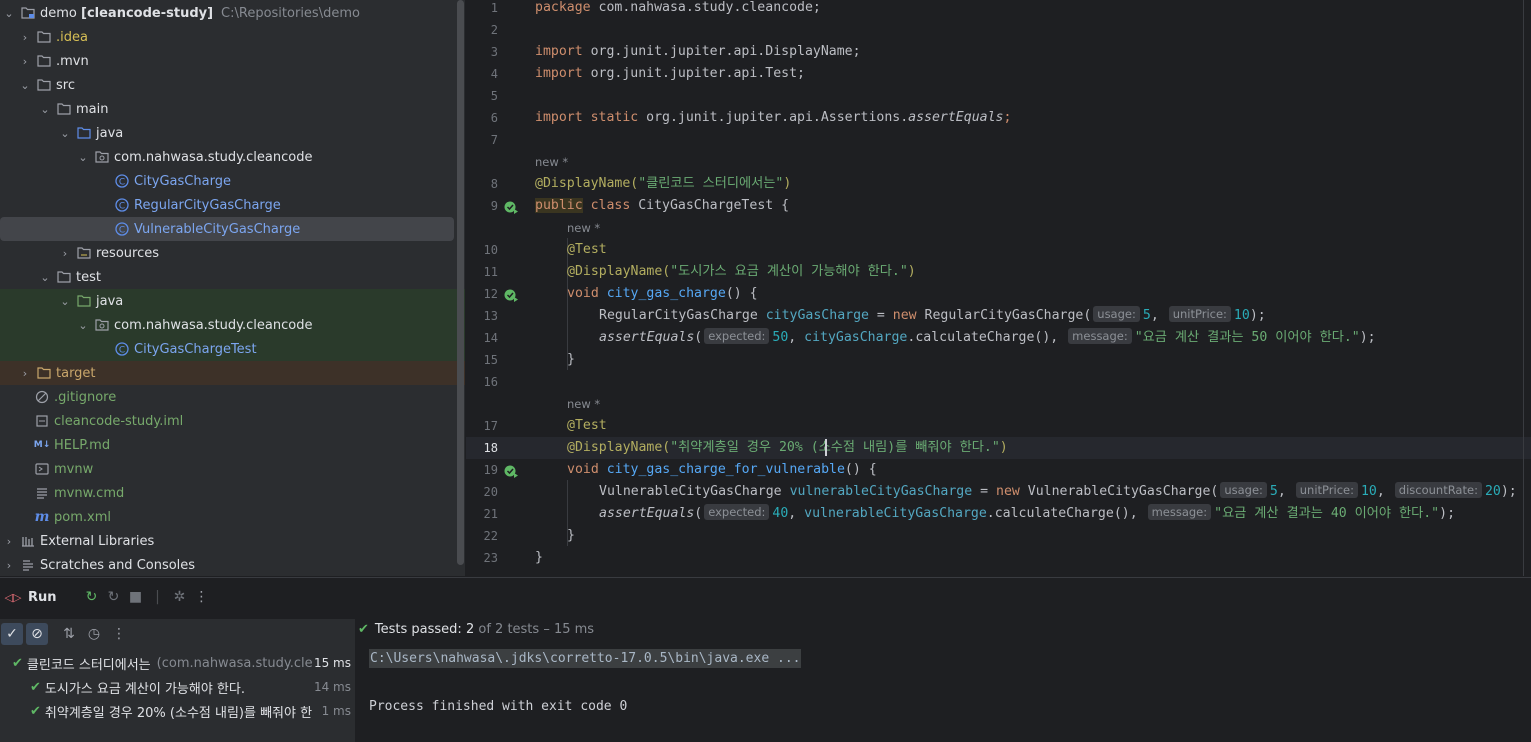  Describe the element at coordinates (177, 687) in the screenshot. I see `test-case-row: ✔ 도시가스 요금 계산이 가능해야 한다. 14 ms` at that location.